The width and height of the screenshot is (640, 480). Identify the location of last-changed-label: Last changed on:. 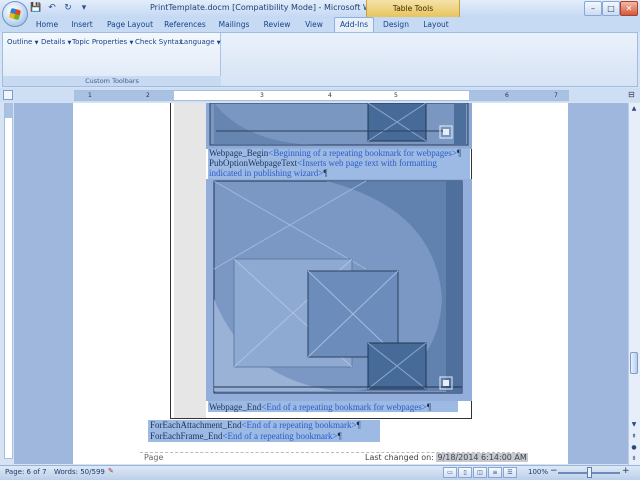
(399, 457).